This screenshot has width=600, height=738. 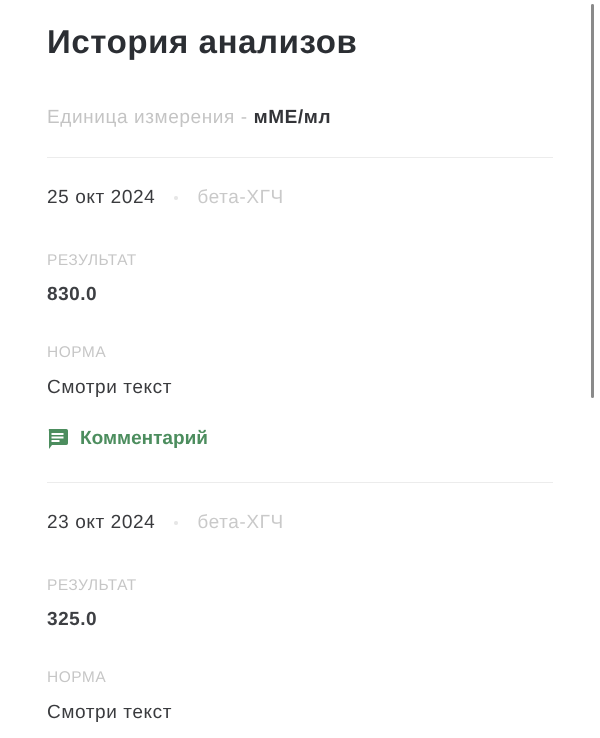 I want to click on result-value: 325.0, so click(x=72, y=620).